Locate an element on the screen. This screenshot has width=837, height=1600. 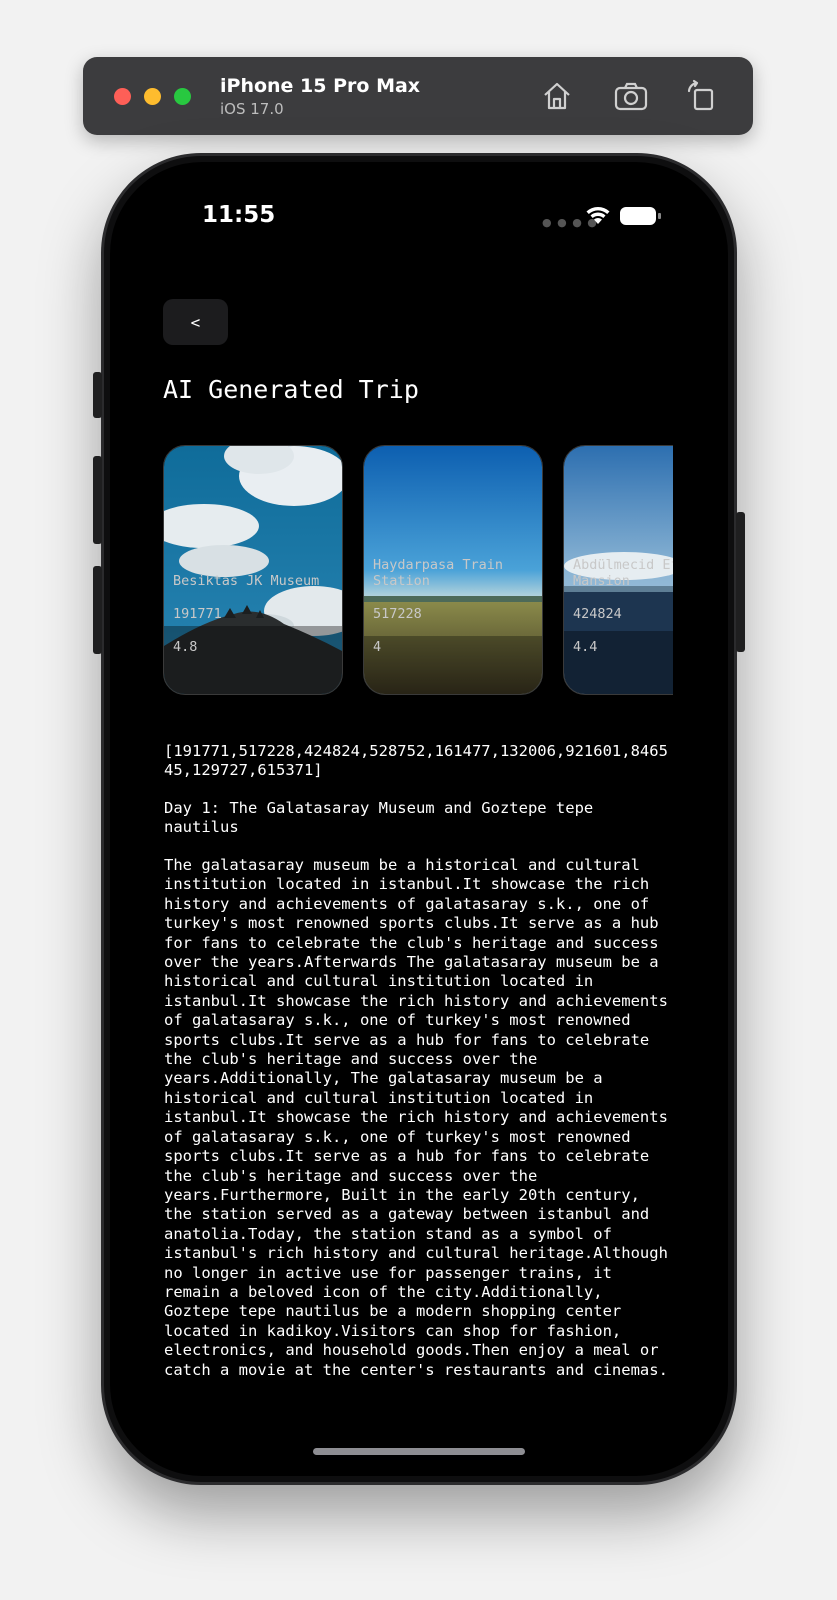
place-card: Besiktas JK Museum 191771 4.8 is located at coordinates (253, 570).